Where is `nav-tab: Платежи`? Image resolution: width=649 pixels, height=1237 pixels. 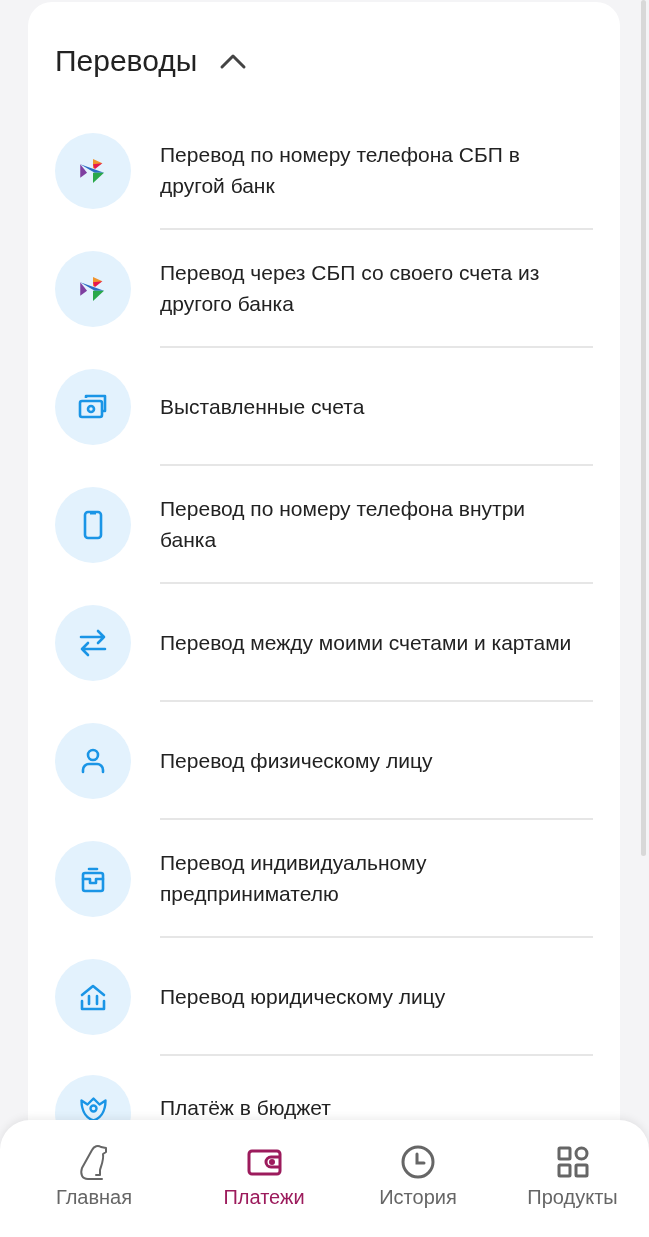
nav-tab: Платежи is located at coordinates (264, 1178).